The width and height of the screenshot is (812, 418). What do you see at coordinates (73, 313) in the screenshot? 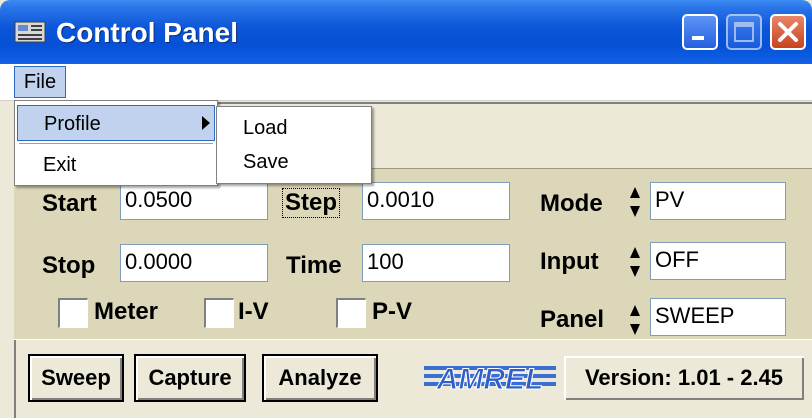
I see `meter-checkbox` at bounding box center [73, 313].